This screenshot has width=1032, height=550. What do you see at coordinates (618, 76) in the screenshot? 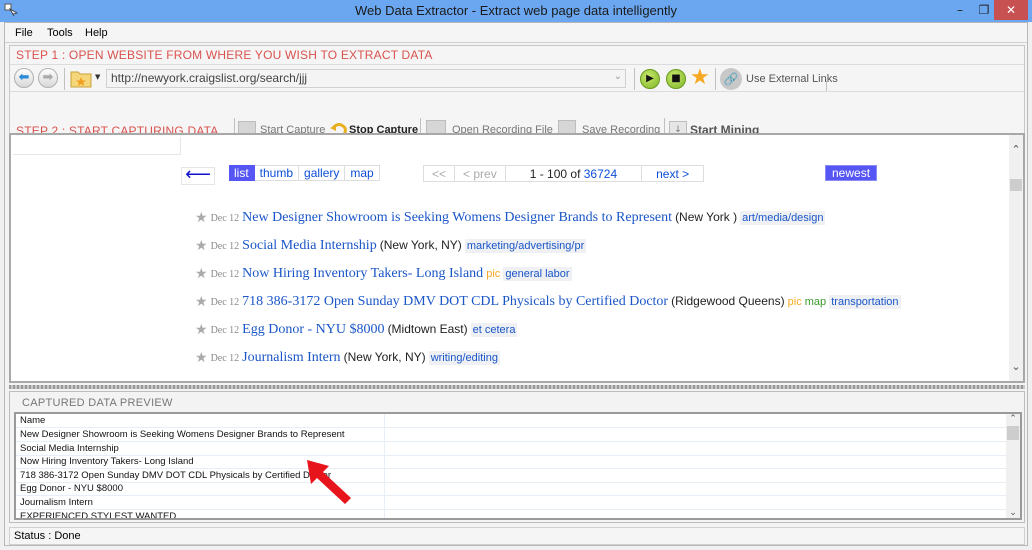
I see `url-dropdown-icon: ⌄` at bounding box center [618, 76].